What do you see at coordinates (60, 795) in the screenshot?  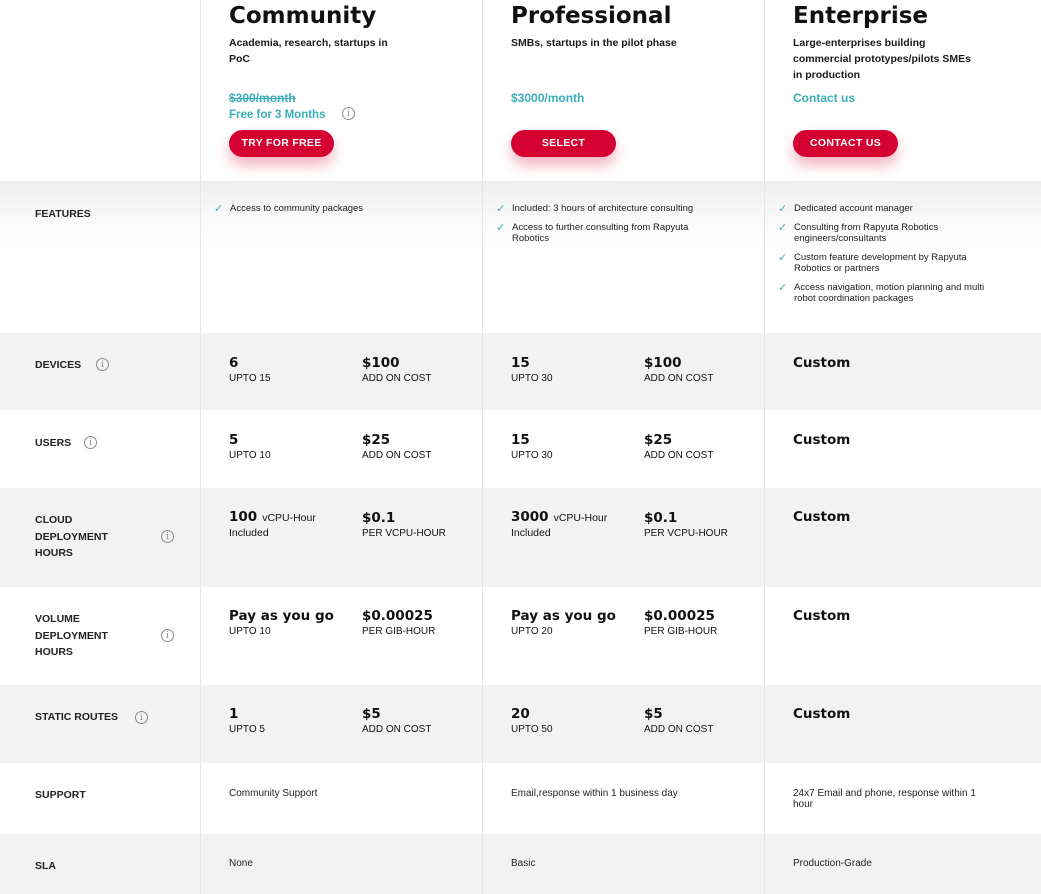 I see `row-label-support: SUPPORT` at bounding box center [60, 795].